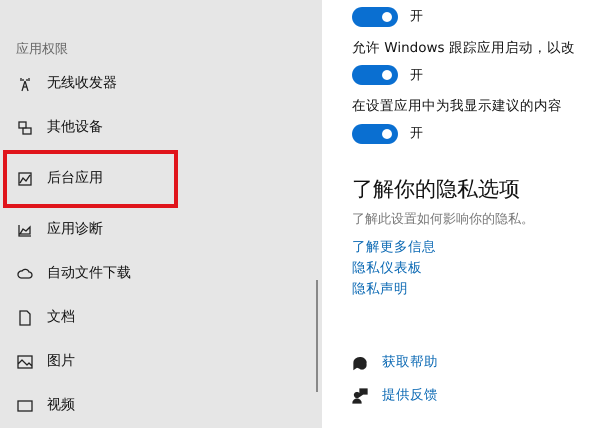  I want to click on video-icon, so click(25, 406).